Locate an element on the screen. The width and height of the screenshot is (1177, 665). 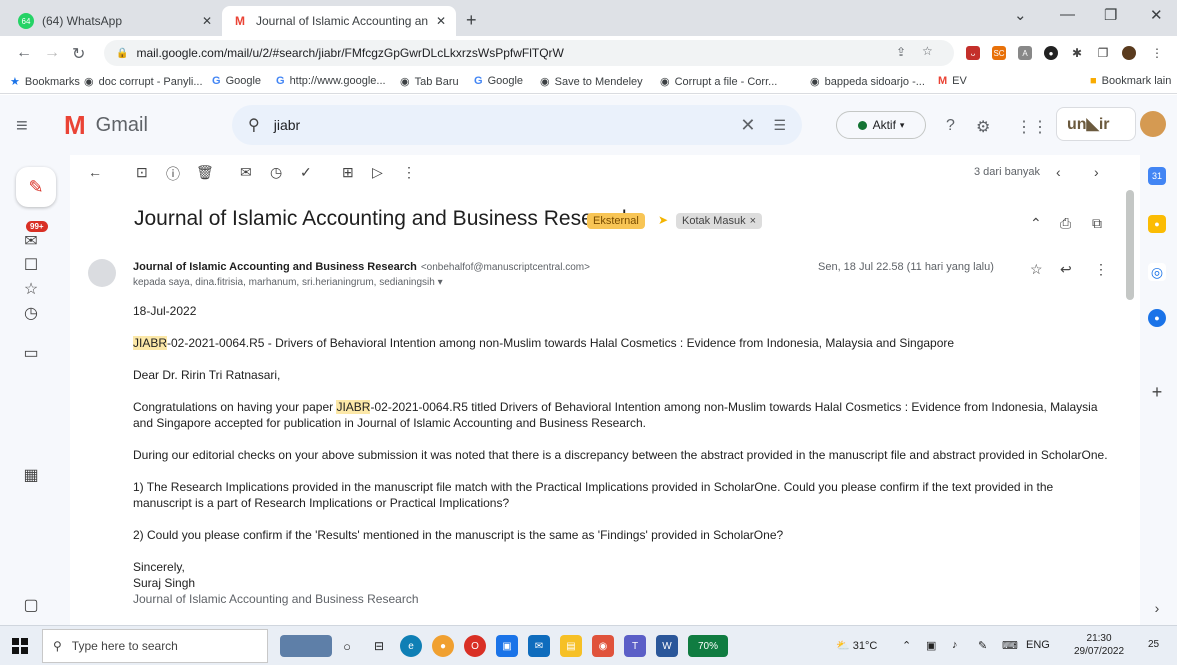
report-spam-icon: ⓘ is located at coordinates (173, 174).